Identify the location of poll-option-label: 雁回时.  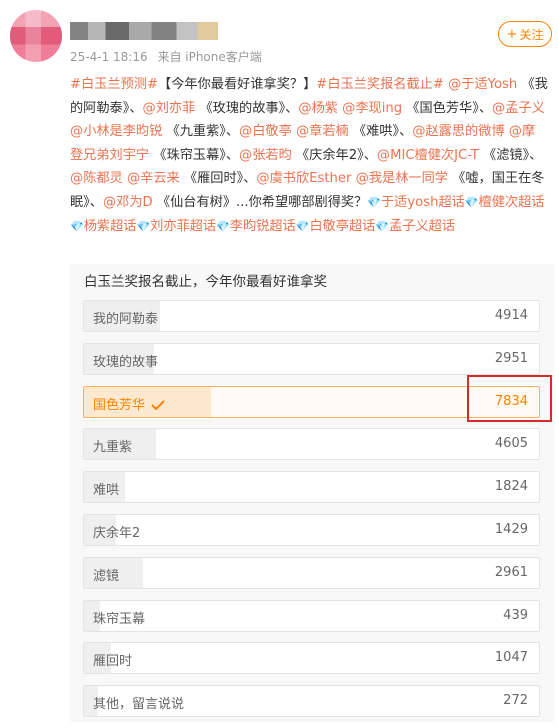
(112, 659).